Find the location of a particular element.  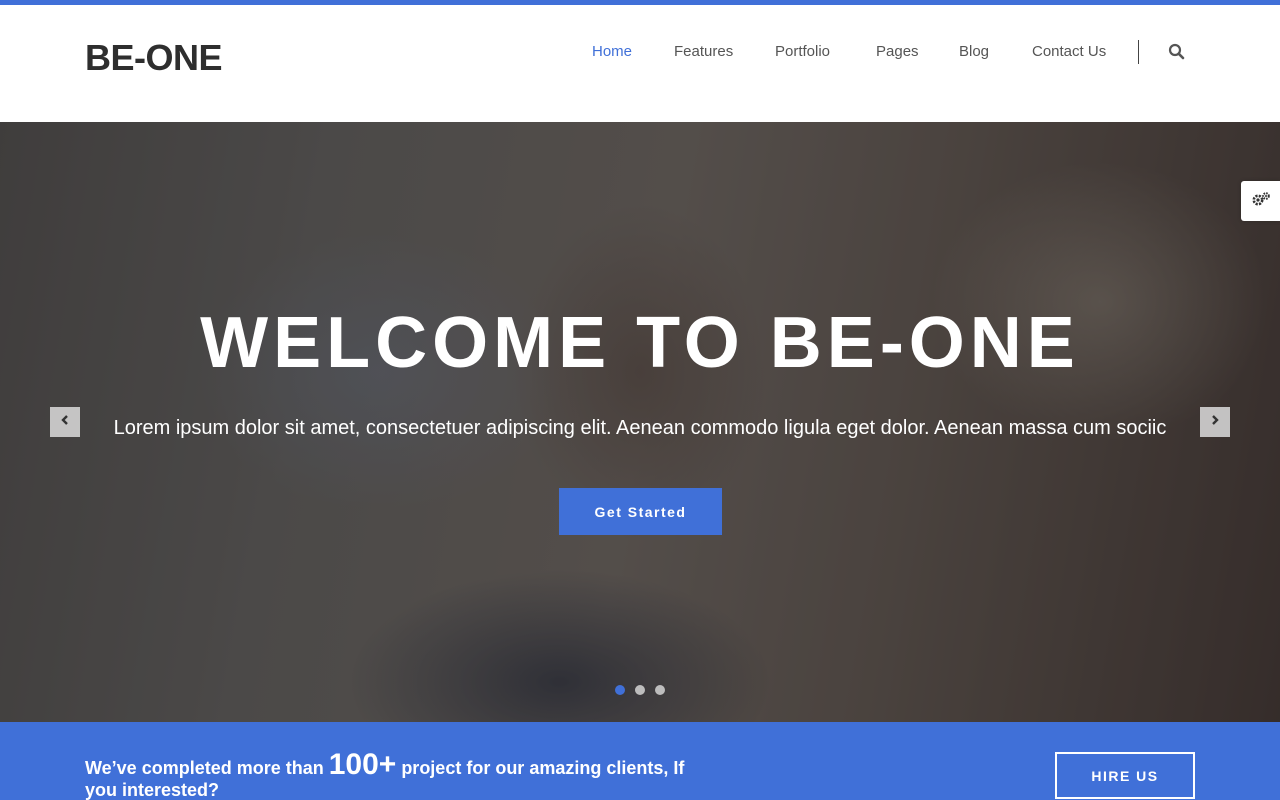

nav-item-features: Features is located at coordinates (703, 51).